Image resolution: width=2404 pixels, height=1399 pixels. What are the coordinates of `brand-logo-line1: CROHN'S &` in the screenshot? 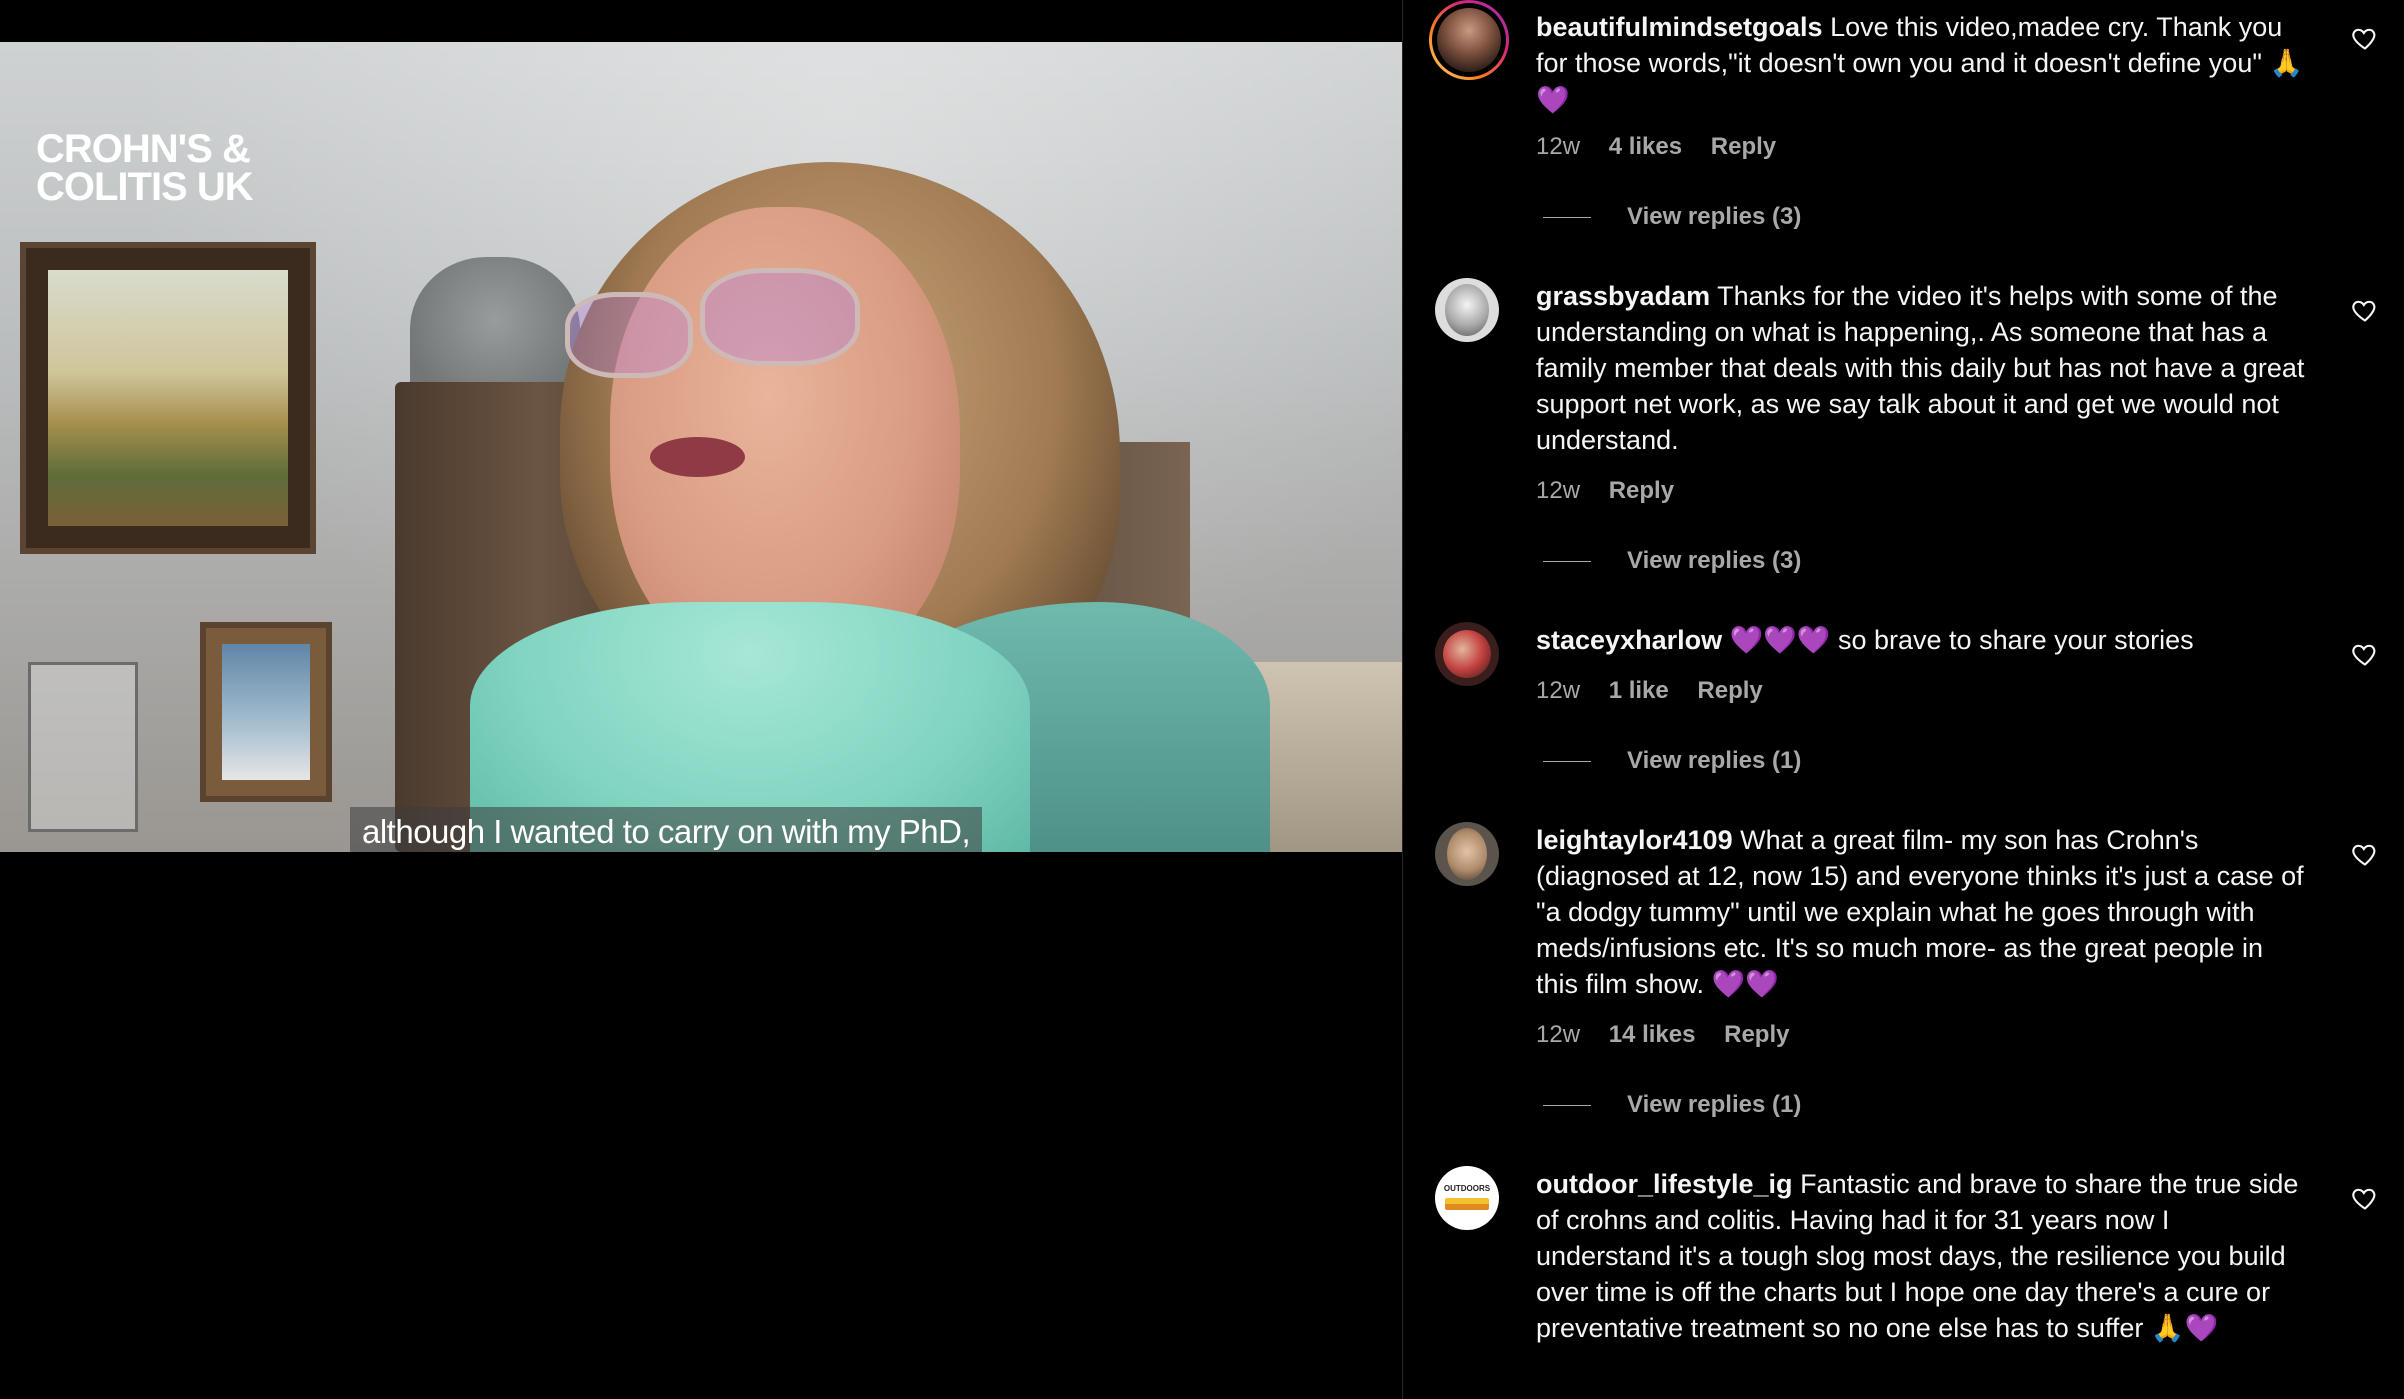 It's located at (143, 149).